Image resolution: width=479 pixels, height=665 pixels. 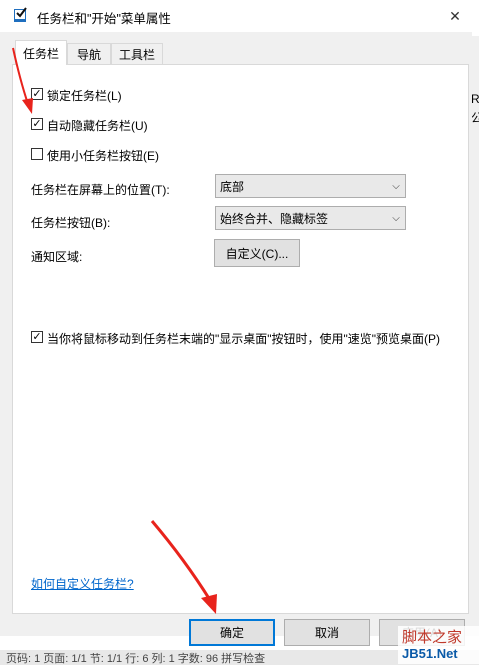 What do you see at coordinates (41, 65) in the screenshot?
I see `tab-joiner` at bounding box center [41, 65].